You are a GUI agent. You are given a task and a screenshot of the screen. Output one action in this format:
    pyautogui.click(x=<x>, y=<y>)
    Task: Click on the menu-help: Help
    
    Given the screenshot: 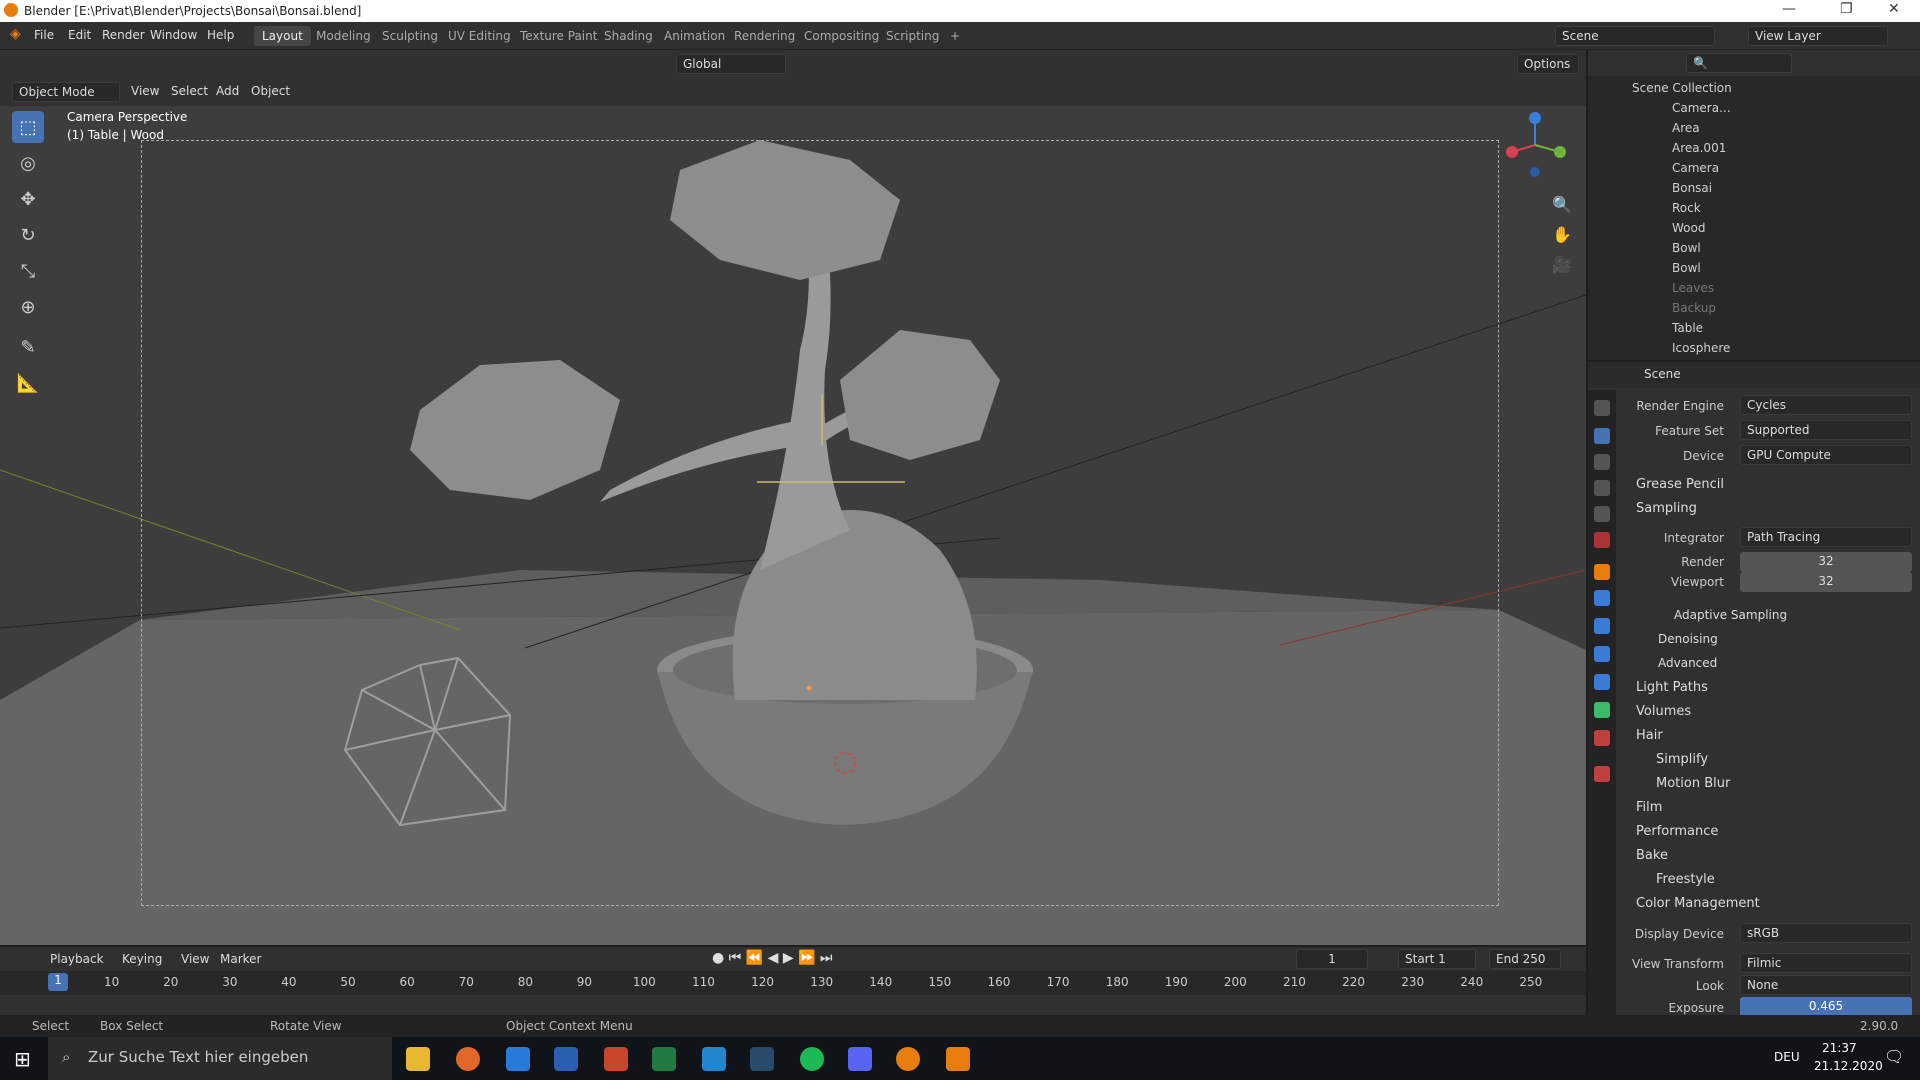 What is the action you would take?
    pyautogui.click(x=220, y=35)
    